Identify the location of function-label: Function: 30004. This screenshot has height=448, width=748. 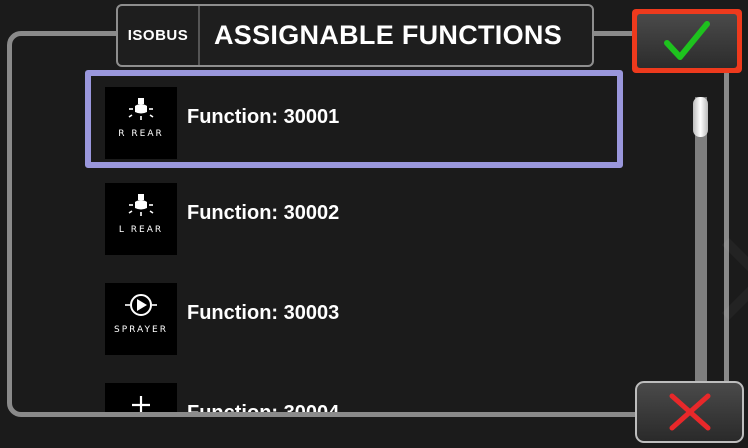
(263, 407).